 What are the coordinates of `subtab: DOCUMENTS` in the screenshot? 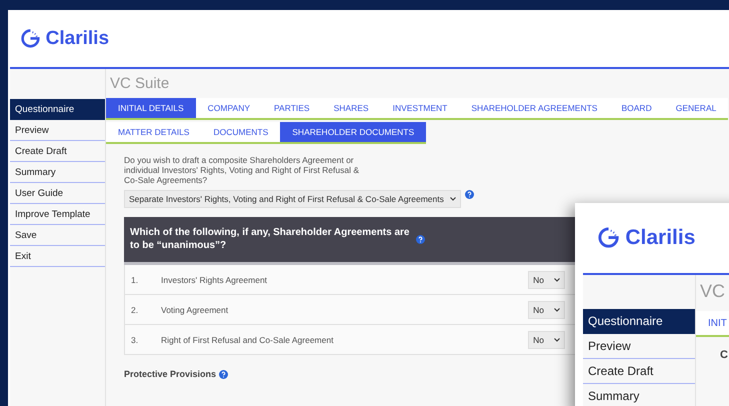 It's located at (240, 132).